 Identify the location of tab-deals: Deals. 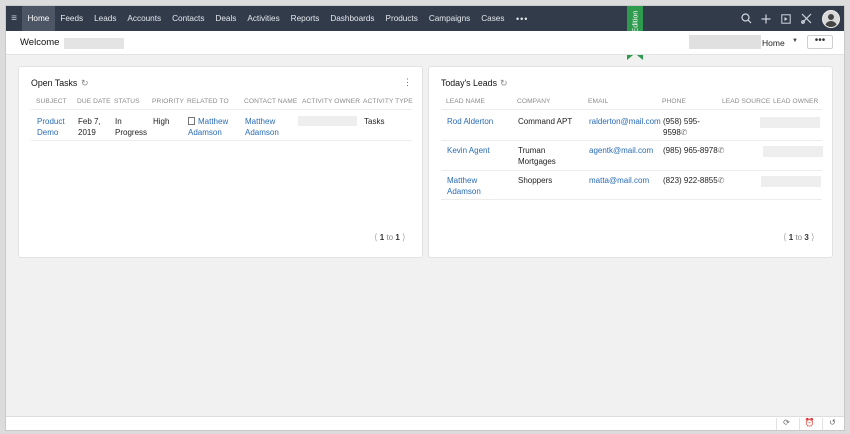
(226, 18).